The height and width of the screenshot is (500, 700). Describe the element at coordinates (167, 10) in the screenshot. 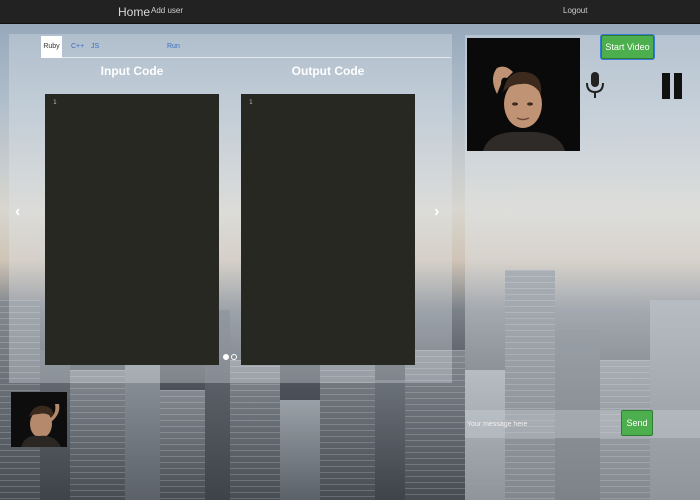

I see `nav-add-user-link: Add user` at that location.